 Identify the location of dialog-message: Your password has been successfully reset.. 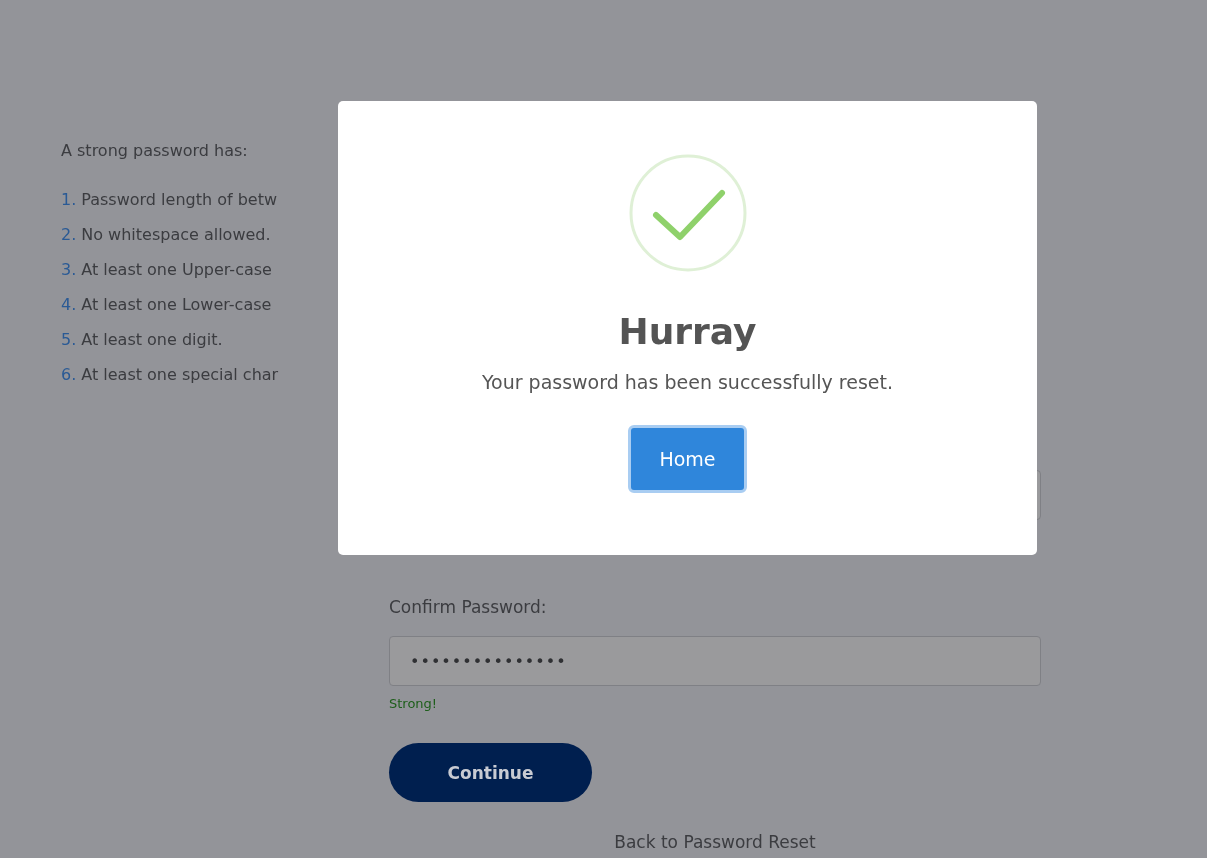
(687, 382).